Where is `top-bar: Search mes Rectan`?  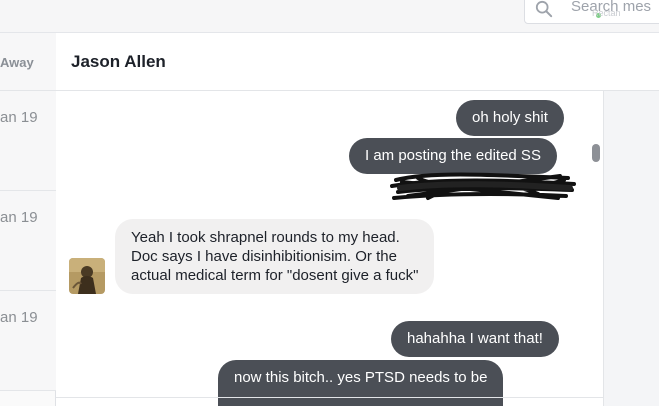 top-bar: Search mes Rectan is located at coordinates (329, 16).